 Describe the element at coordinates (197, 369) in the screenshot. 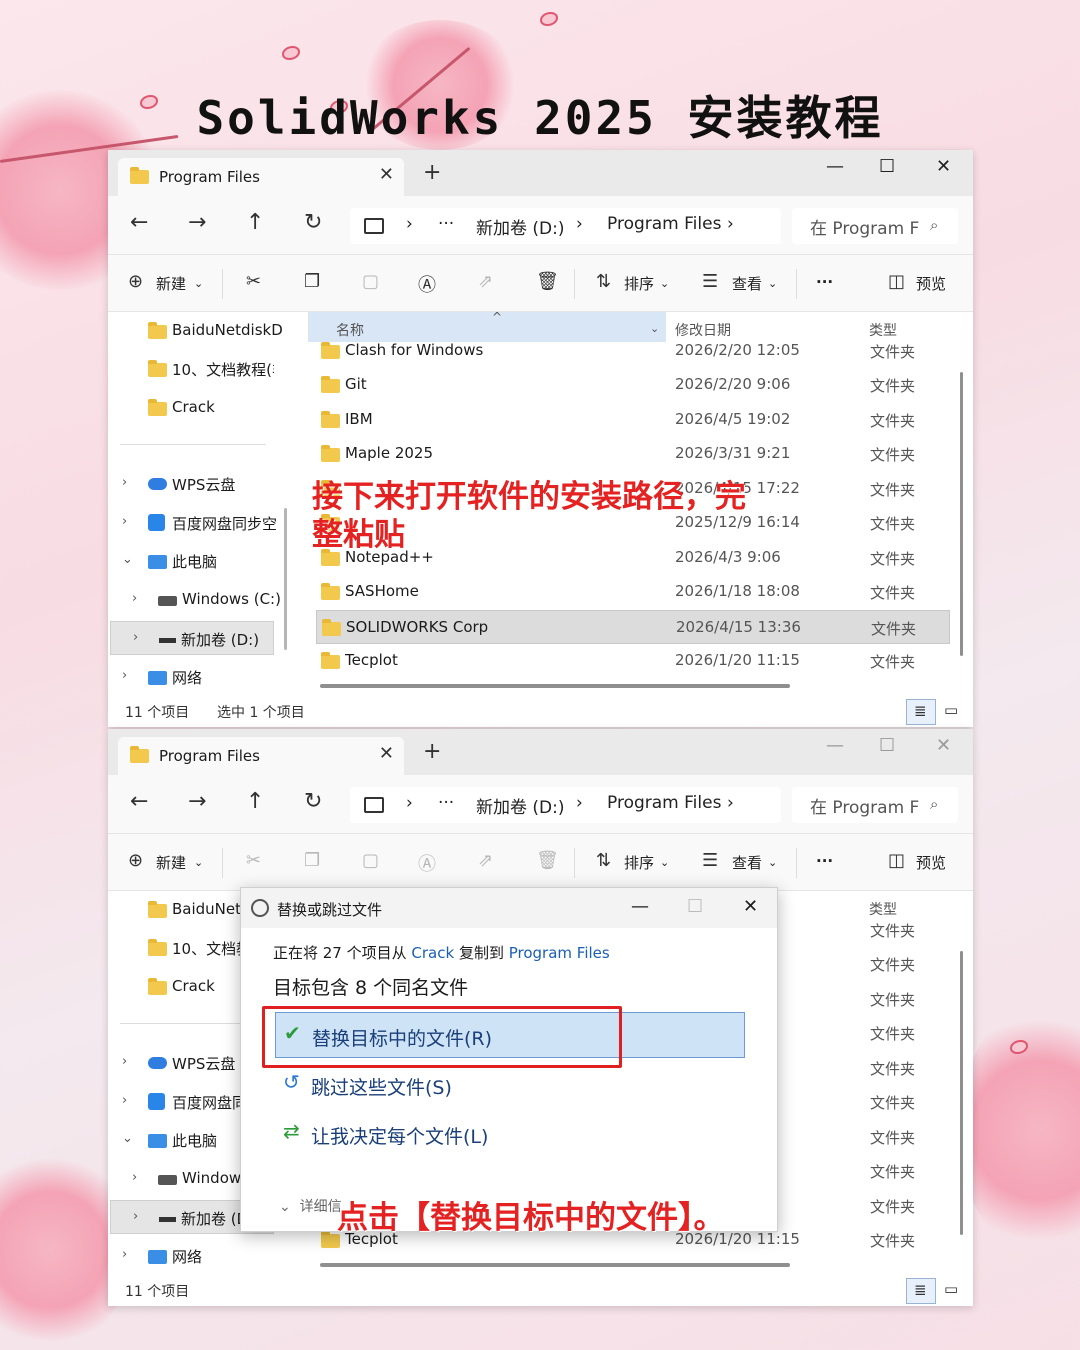

I see `nav-item-docs: 10、文档教程(非` at that location.